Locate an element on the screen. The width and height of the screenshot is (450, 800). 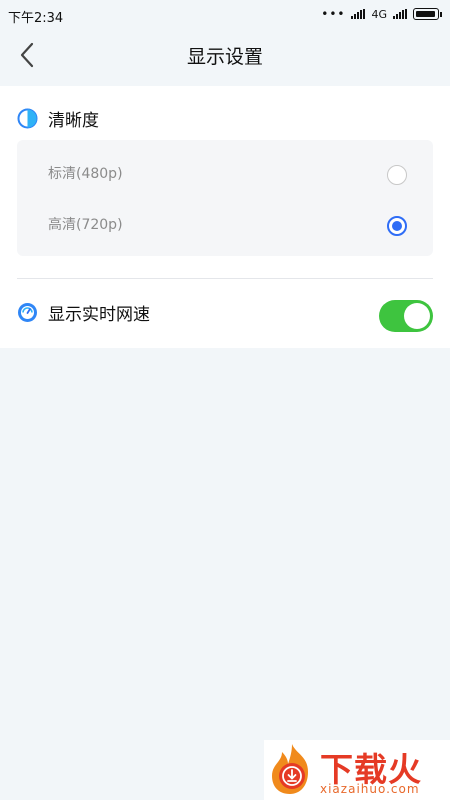
battery-icon is located at coordinates (426, 14).